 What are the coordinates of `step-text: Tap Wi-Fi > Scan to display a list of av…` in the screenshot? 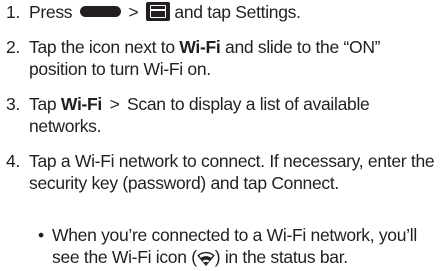 It's located at (199, 115).